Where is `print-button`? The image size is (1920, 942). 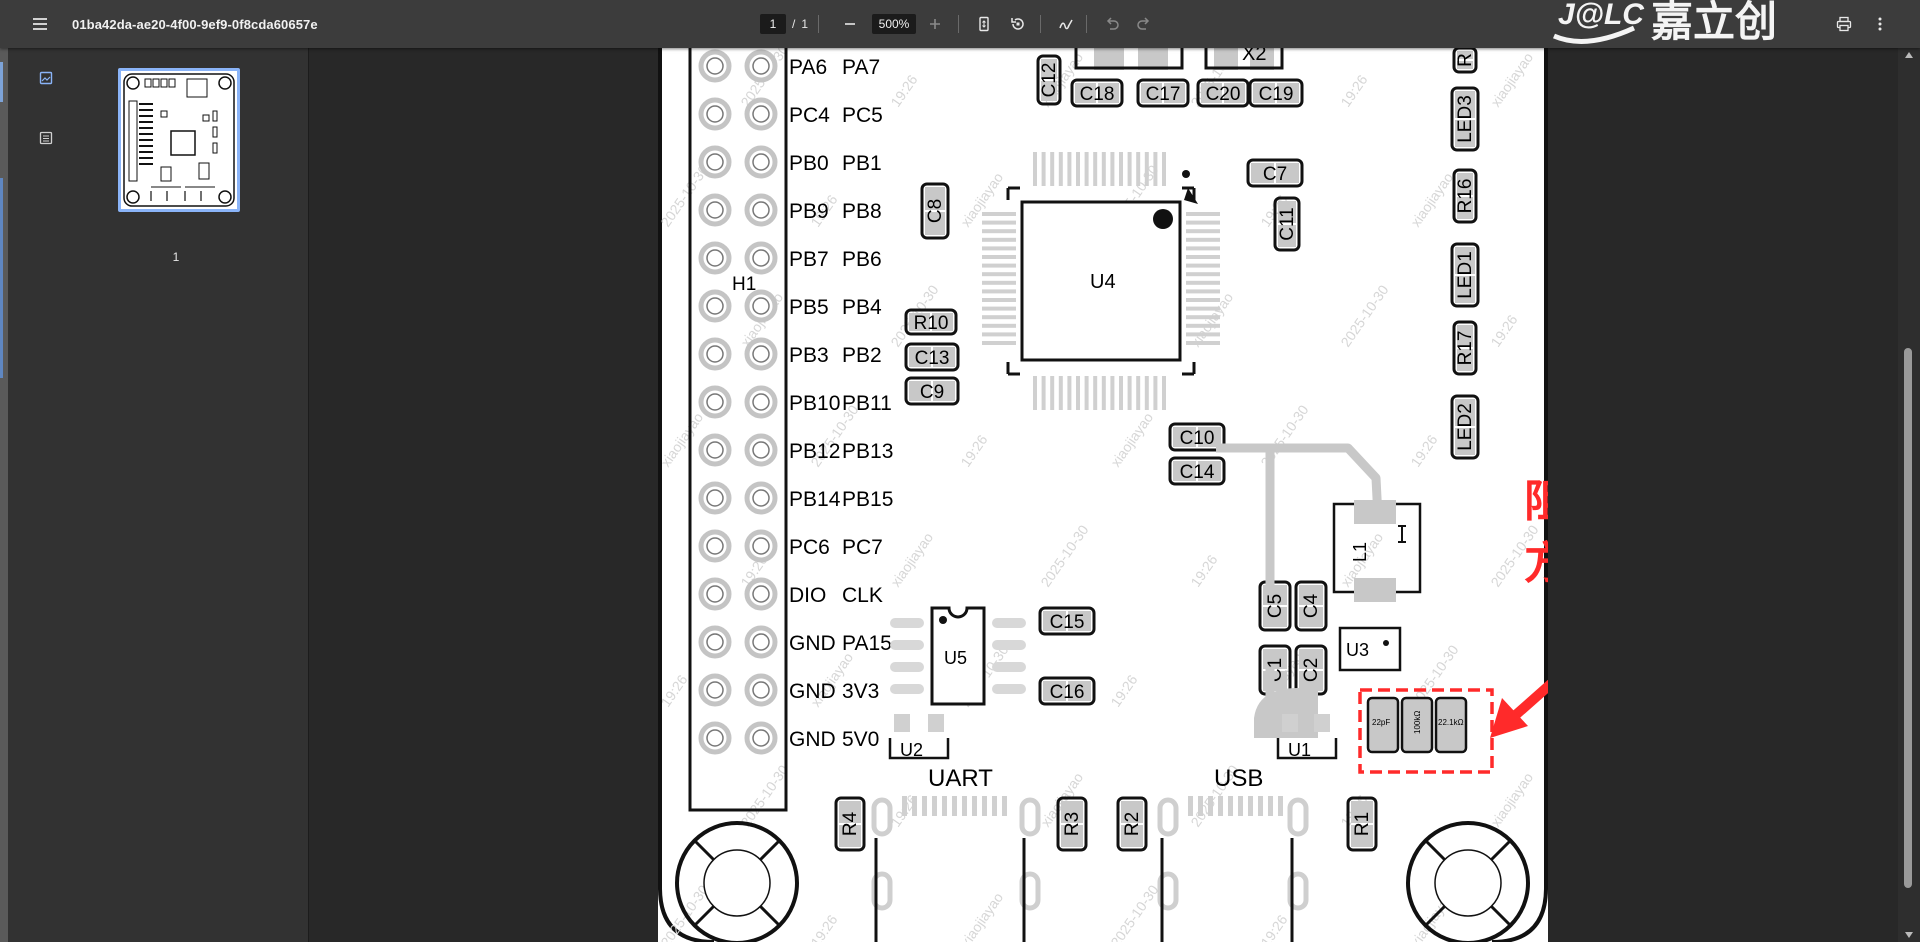 print-button is located at coordinates (1844, 24).